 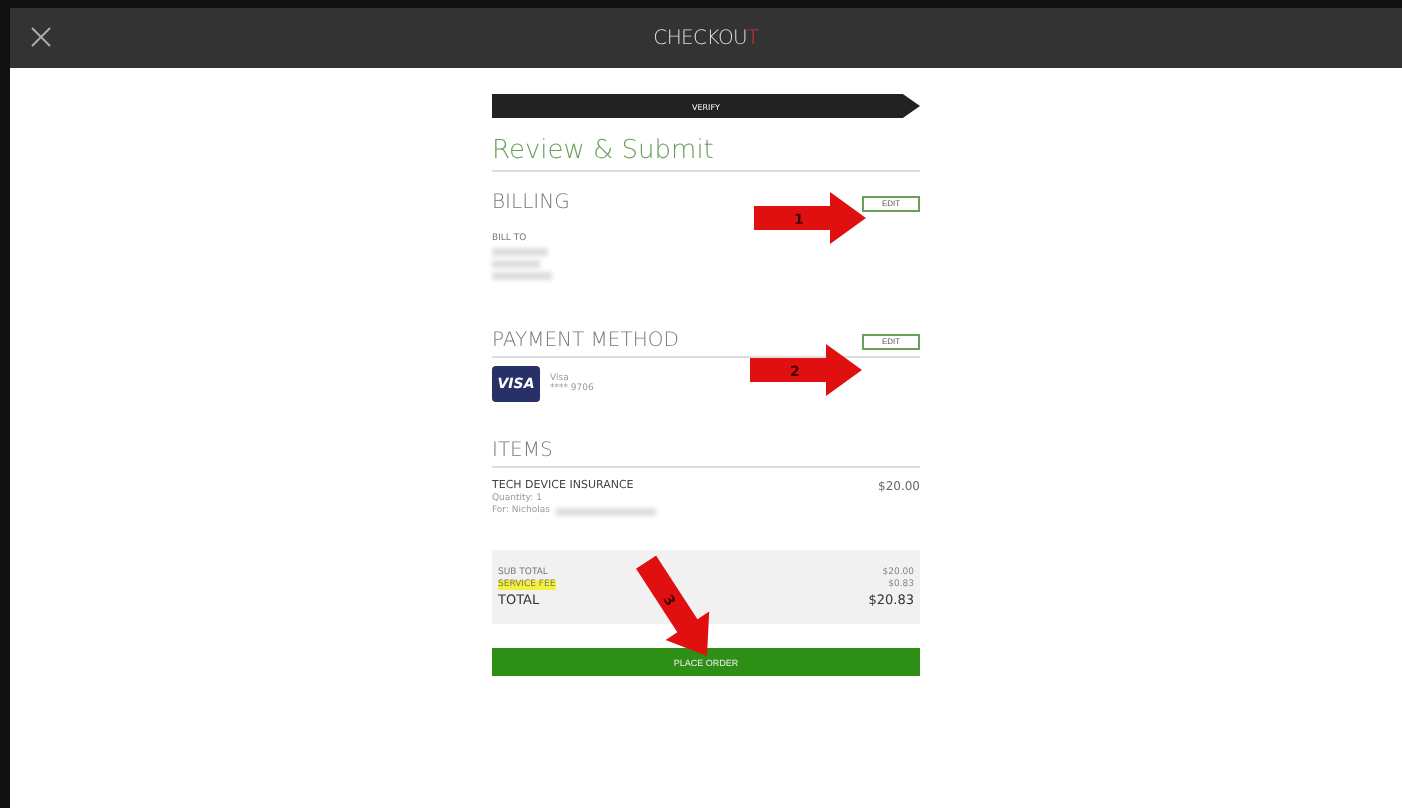 I want to click on section-title: ITEMS, so click(x=522, y=451).